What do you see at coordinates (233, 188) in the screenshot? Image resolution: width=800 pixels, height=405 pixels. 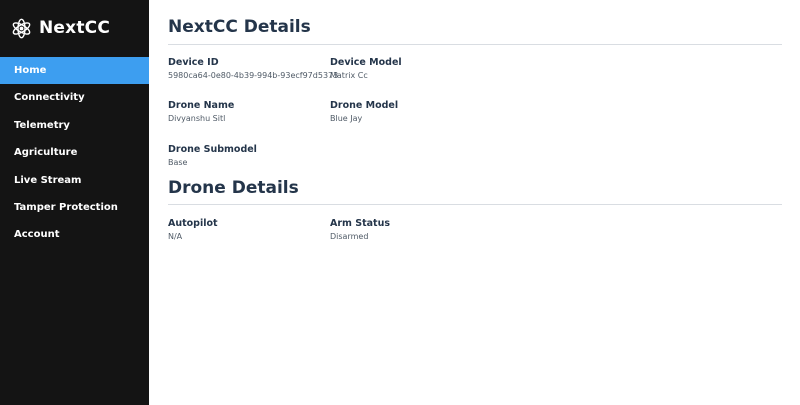 I see `drone-details-title: Drone Details` at bounding box center [233, 188].